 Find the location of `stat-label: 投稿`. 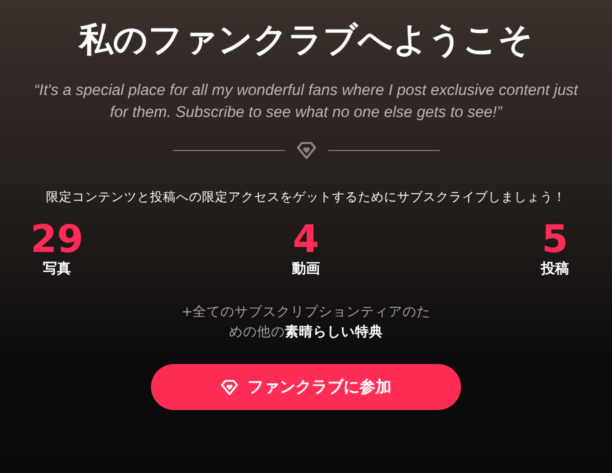

stat-label: 投稿 is located at coordinates (555, 269).